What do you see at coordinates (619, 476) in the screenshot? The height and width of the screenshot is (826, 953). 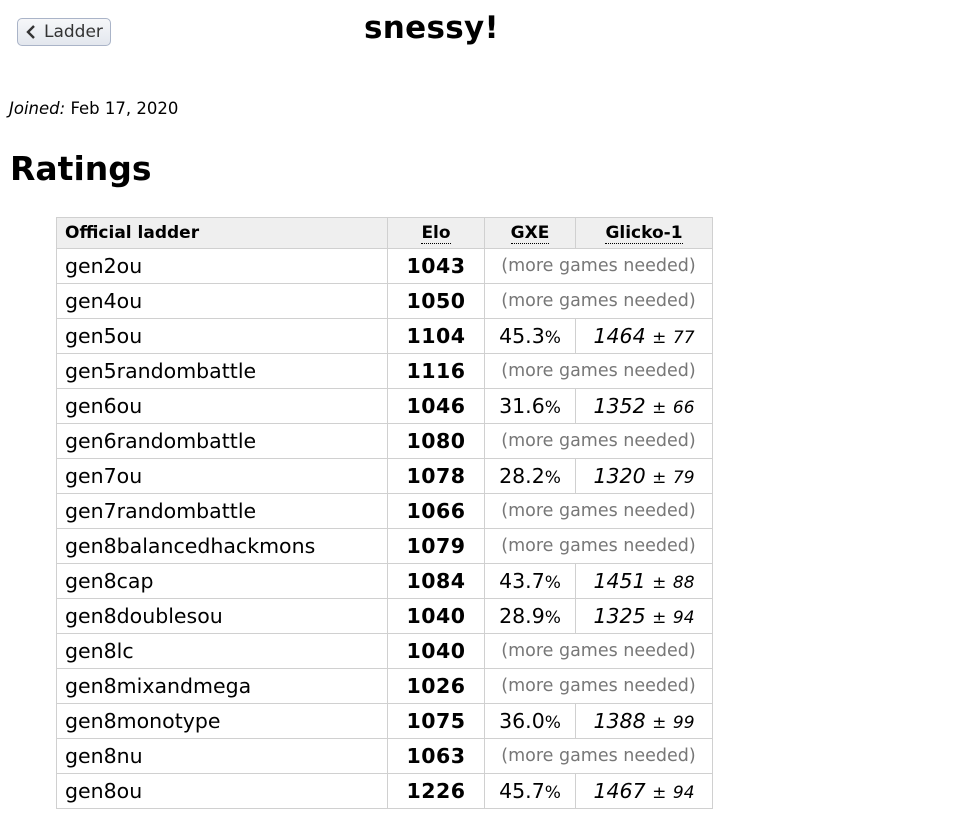 I see `glicko-rating: 1320` at bounding box center [619, 476].